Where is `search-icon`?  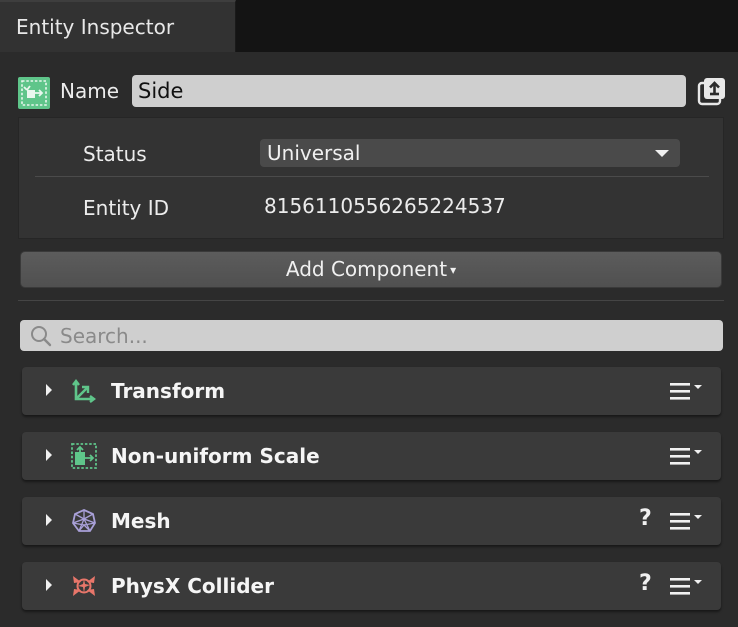
search-icon is located at coordinates (41, 336).